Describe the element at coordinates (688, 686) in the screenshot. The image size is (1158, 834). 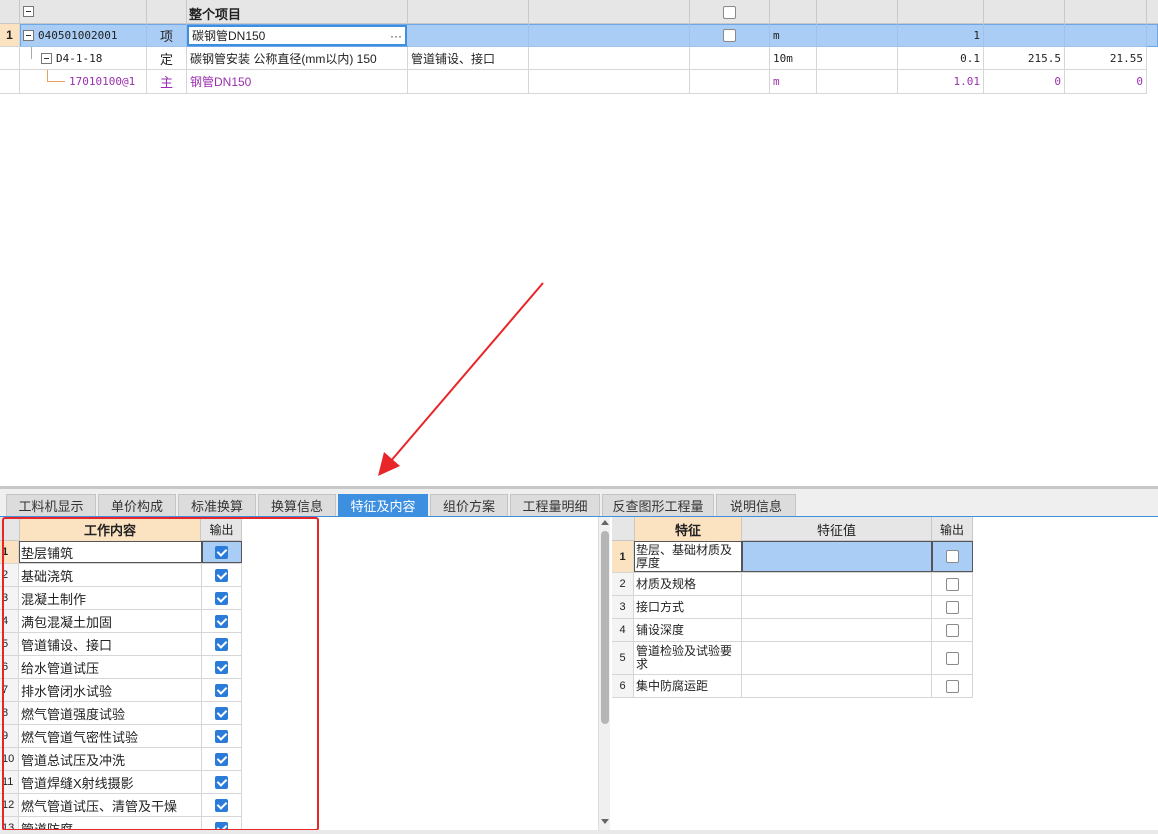
I see `feature-name: 集中防腐运距` at that location.